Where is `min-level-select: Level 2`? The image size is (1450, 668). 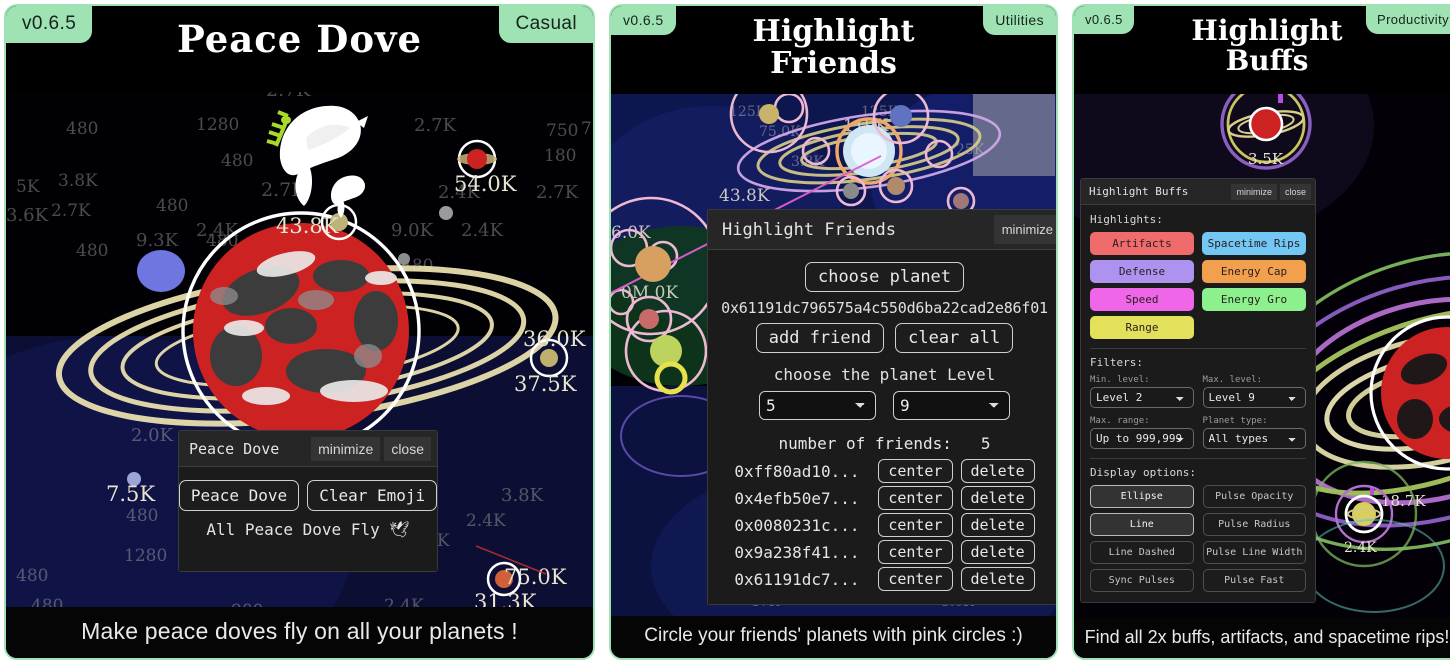
min-level-select: Level 2 is located at coordinates (1142, 397).